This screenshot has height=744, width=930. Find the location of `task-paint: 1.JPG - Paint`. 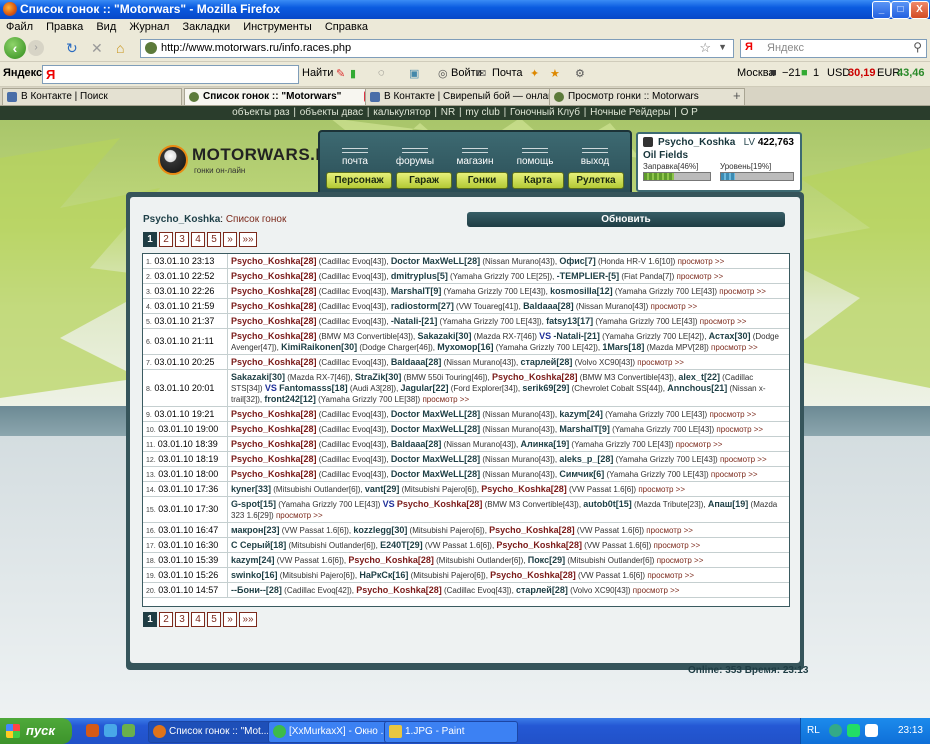

task-paint: 1.JPG - Paint is located at coordinates (451, 732).